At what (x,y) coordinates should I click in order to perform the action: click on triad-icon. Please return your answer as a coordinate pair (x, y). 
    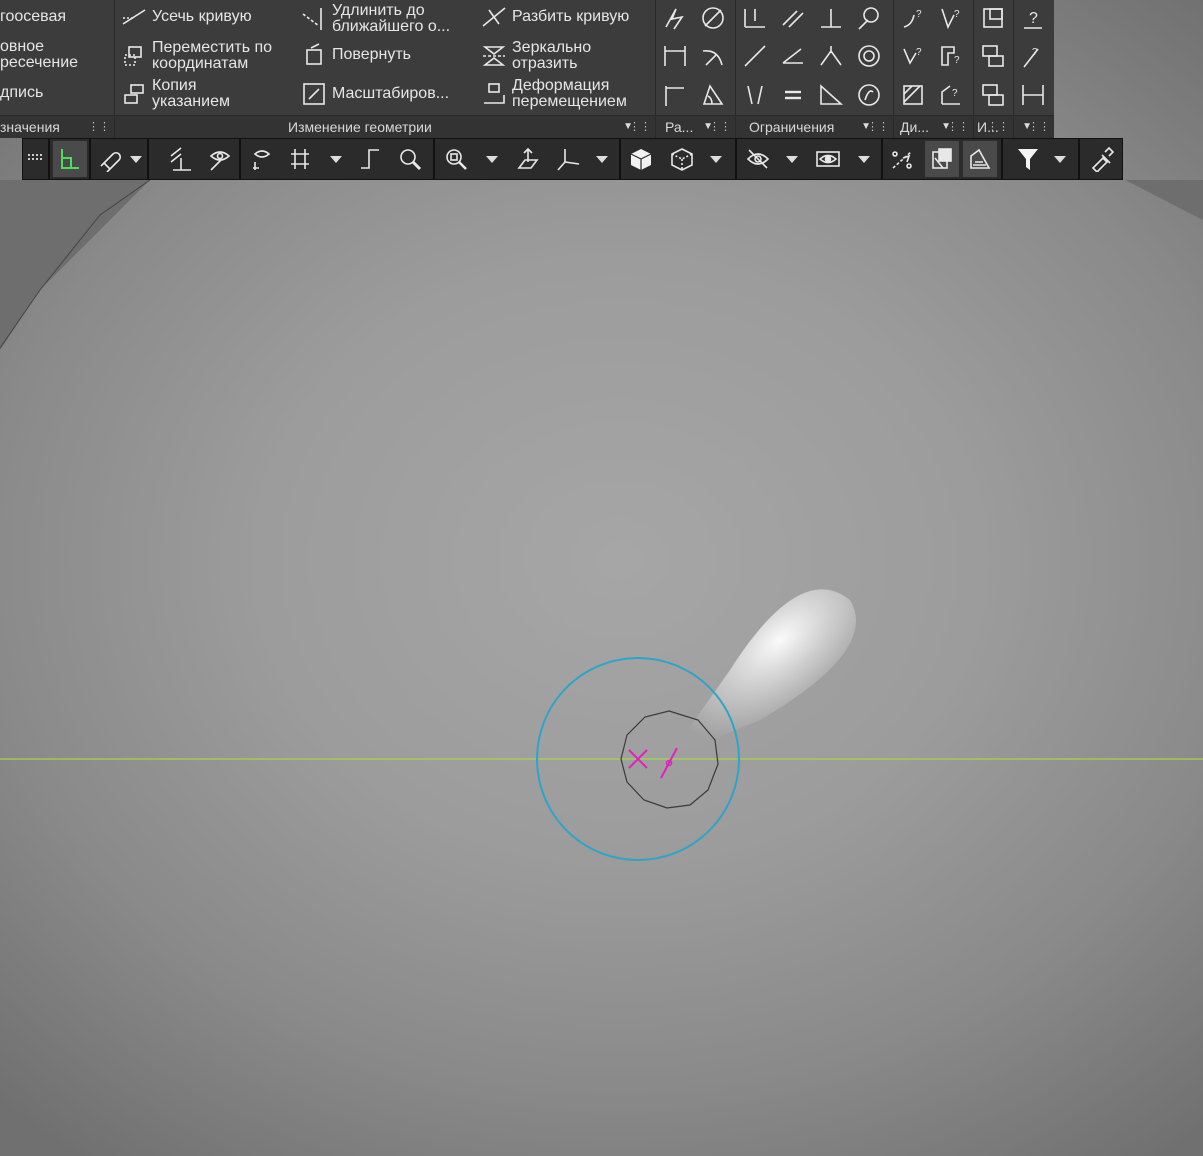
    Looking at the image, I should click on (568, 159).